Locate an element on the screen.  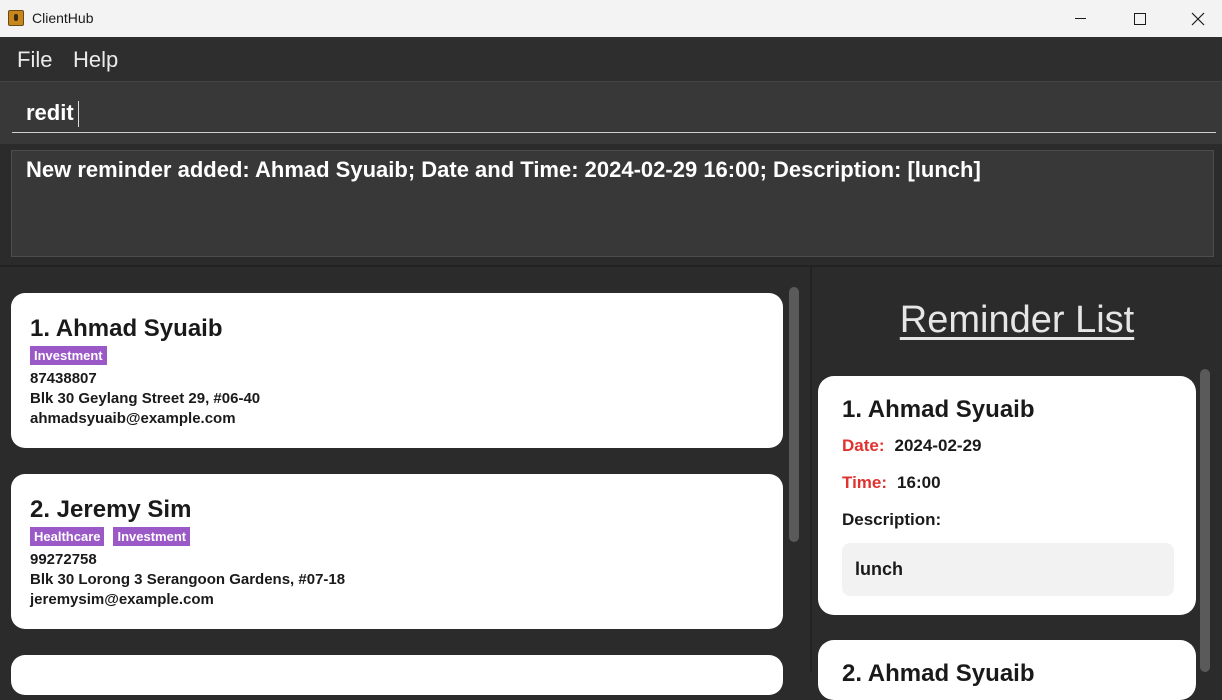
command-input: redit is located at coordinates (614, 113).